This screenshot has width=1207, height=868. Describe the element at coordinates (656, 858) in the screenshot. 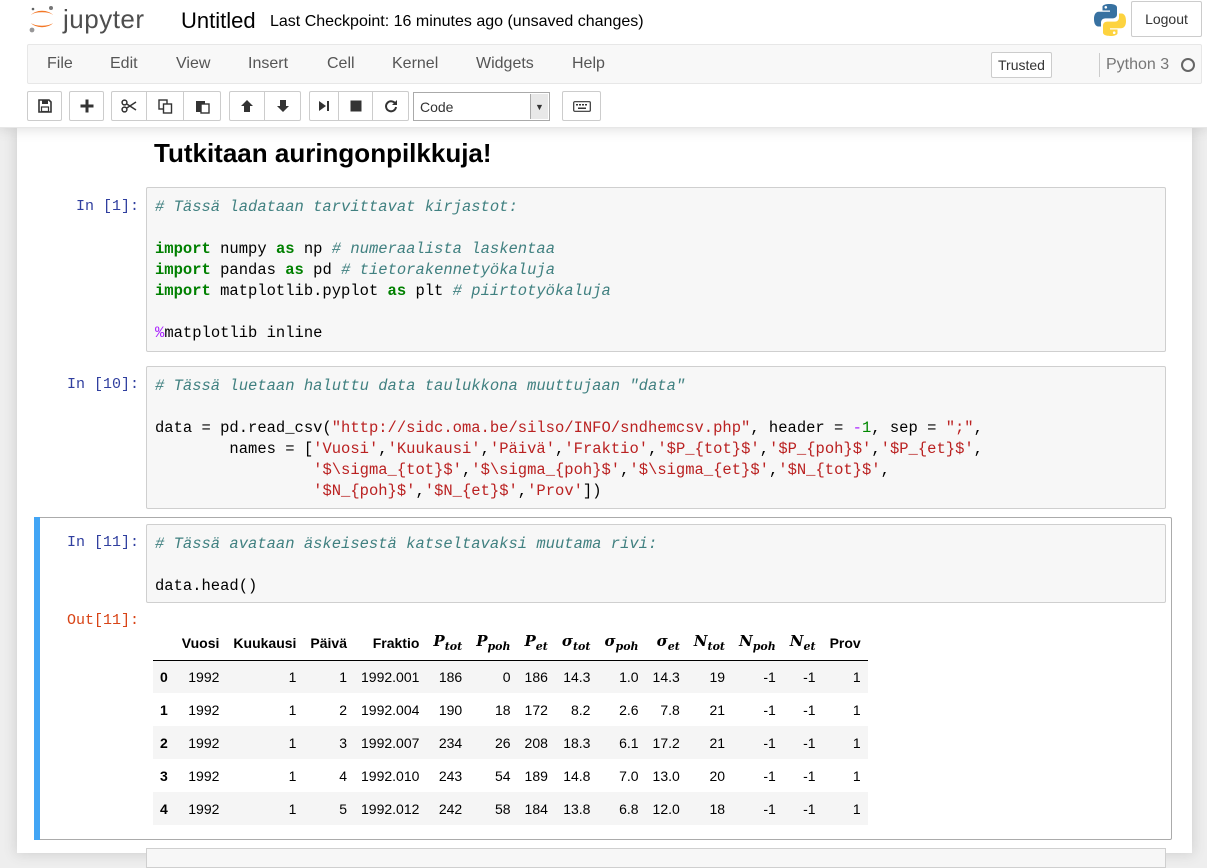

I see `code-cell-input` at that location.